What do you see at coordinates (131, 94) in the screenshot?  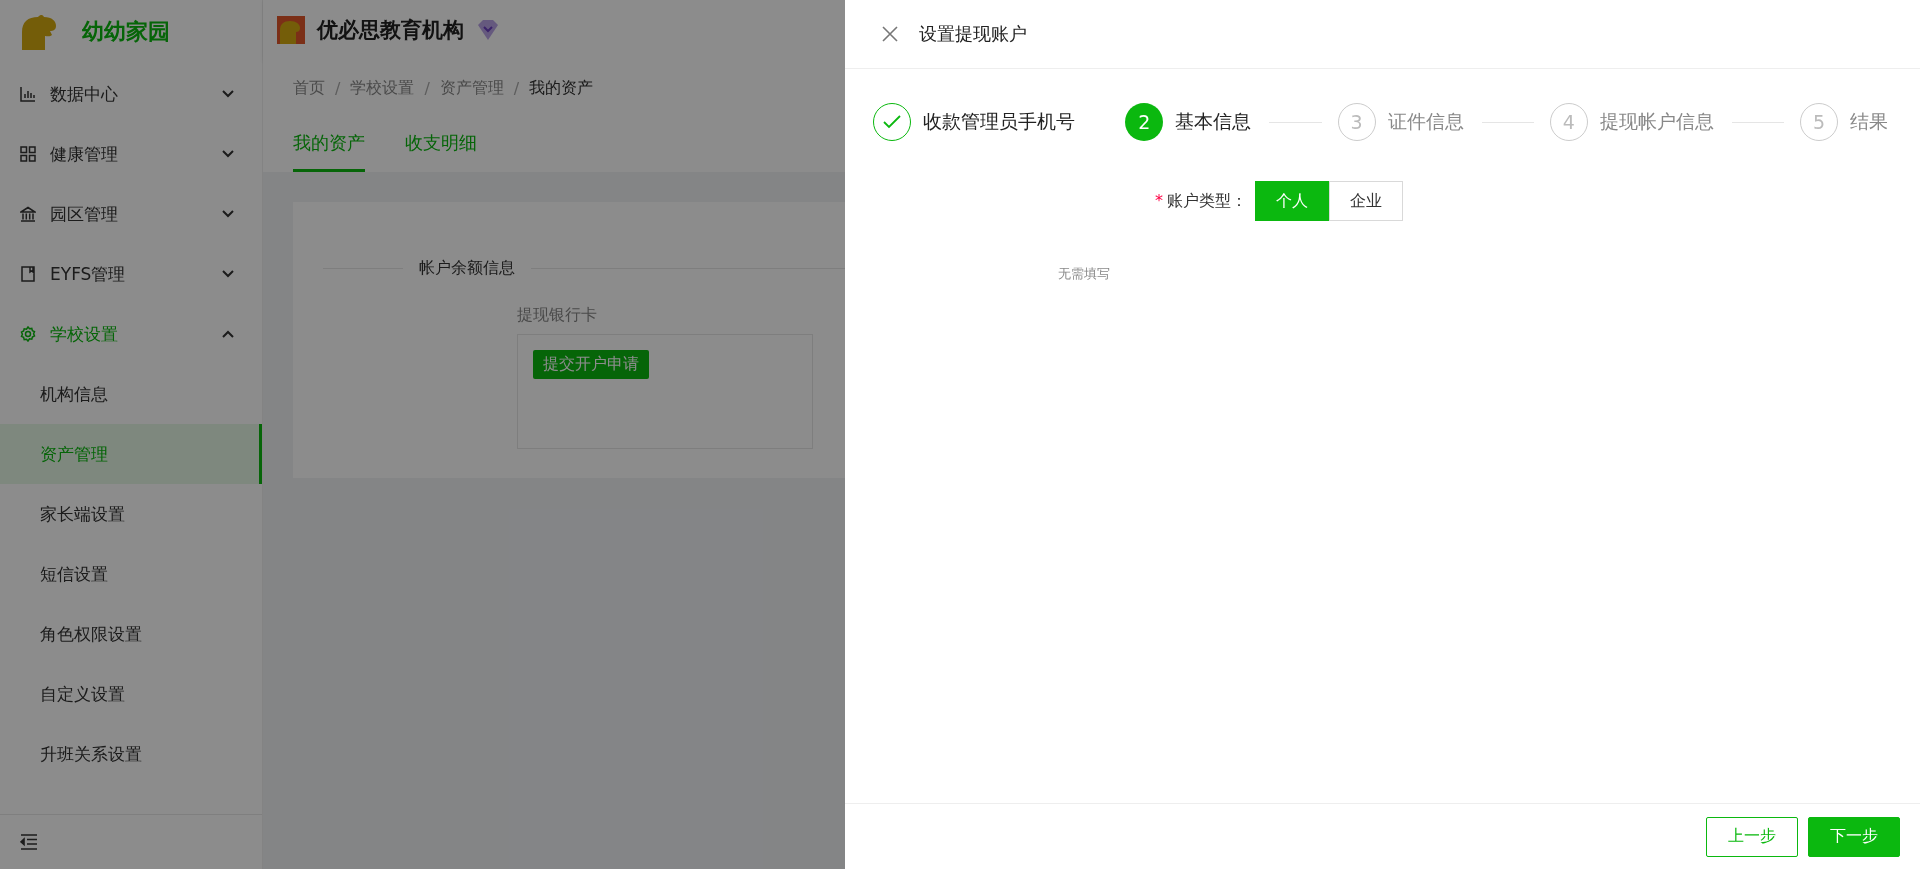 I see `menu-item: 数据中心` at bounding box center [131, 94].